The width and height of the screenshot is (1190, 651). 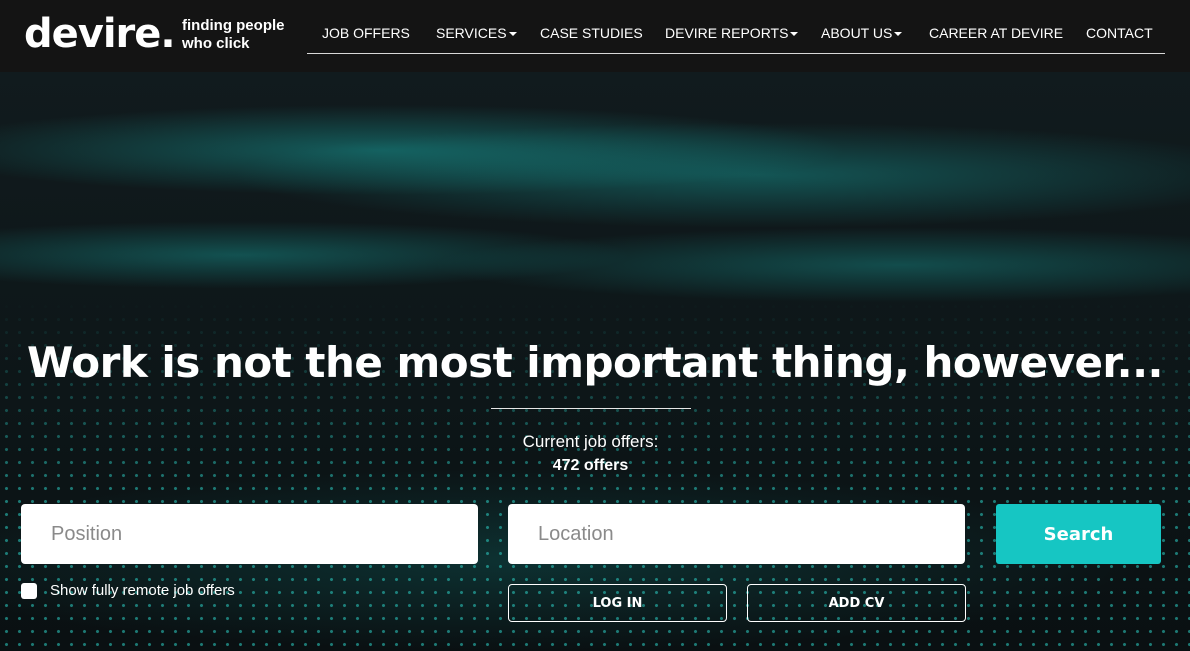 I want to click on add-cv-button: ADD CV, so click(x=856, y=603).